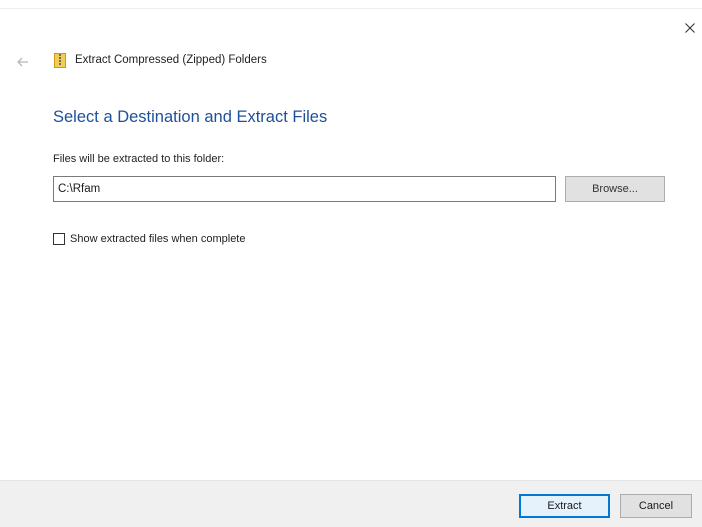 The height and width of the screenshot is (527, 702). Describe the element at coordinates (158, 239) in the screenshot. I see `show-files-label: Show extracted files when complete` at that location.